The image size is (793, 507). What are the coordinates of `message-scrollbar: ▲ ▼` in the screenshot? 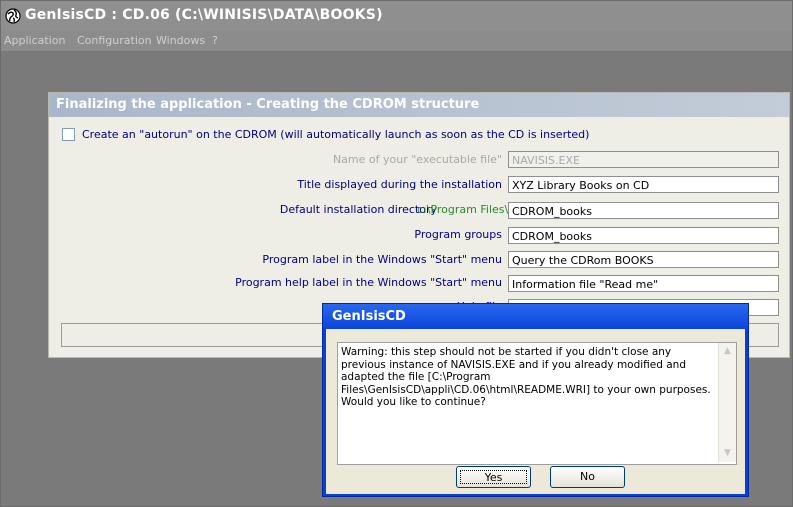 It's located at (727, 402).